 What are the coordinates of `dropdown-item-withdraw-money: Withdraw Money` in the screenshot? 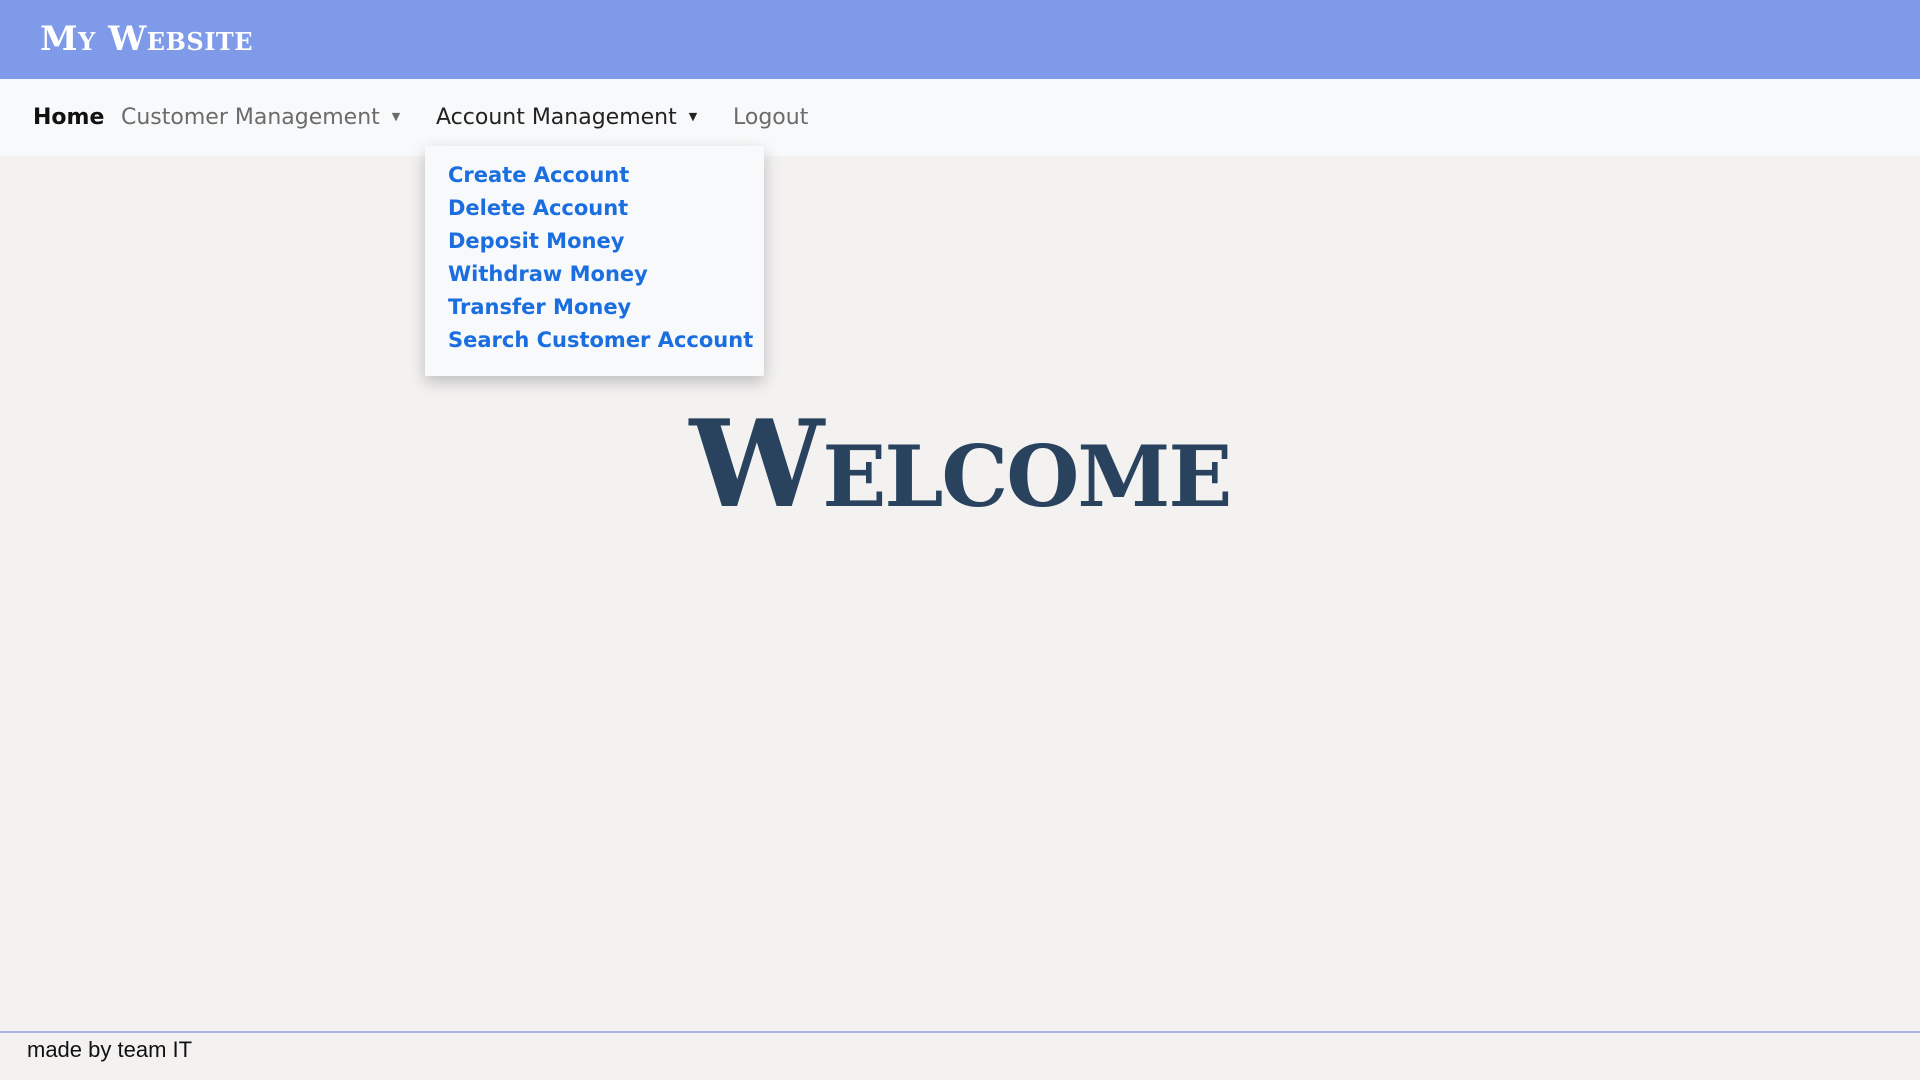 It's located at (548, 274).